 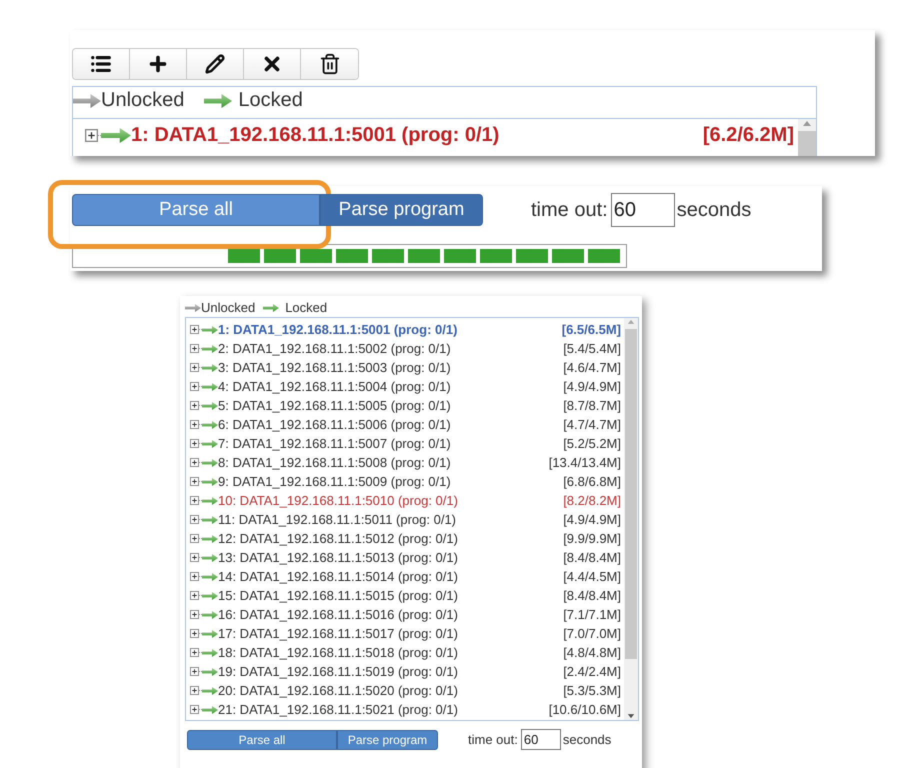 I want to click on size-label: [4.7/4.7M], so click(x=592, y=424).